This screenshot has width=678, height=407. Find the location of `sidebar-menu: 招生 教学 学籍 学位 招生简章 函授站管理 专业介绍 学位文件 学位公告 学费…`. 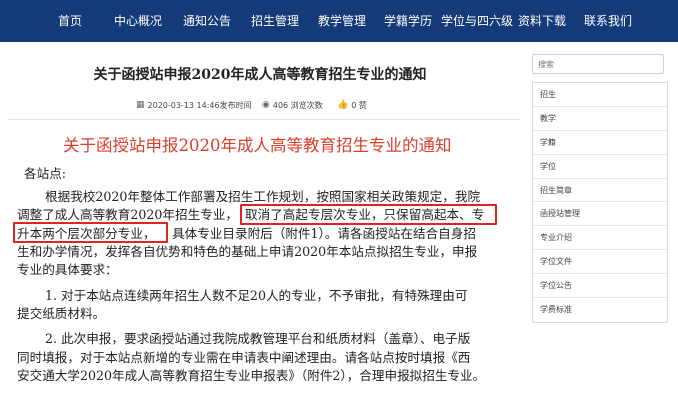

sidebar-menu: 招生 教学 学籍 学位 招生简章 函授站管理 专业介绍 学位文件 学位公告 学费… is located at coordinates (600, 202).